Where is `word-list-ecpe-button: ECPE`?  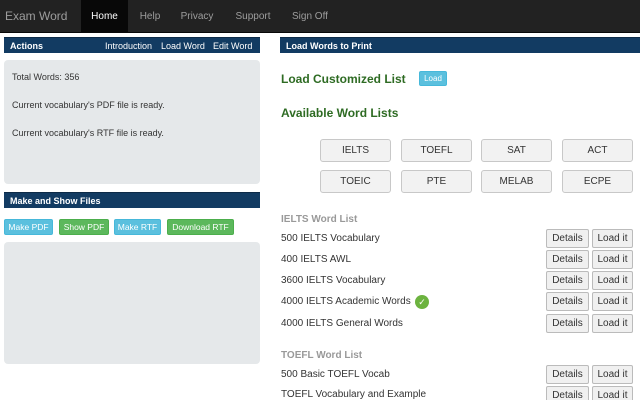
word-list-ecpe-button: ECPE is located at coordinates (597, 181).